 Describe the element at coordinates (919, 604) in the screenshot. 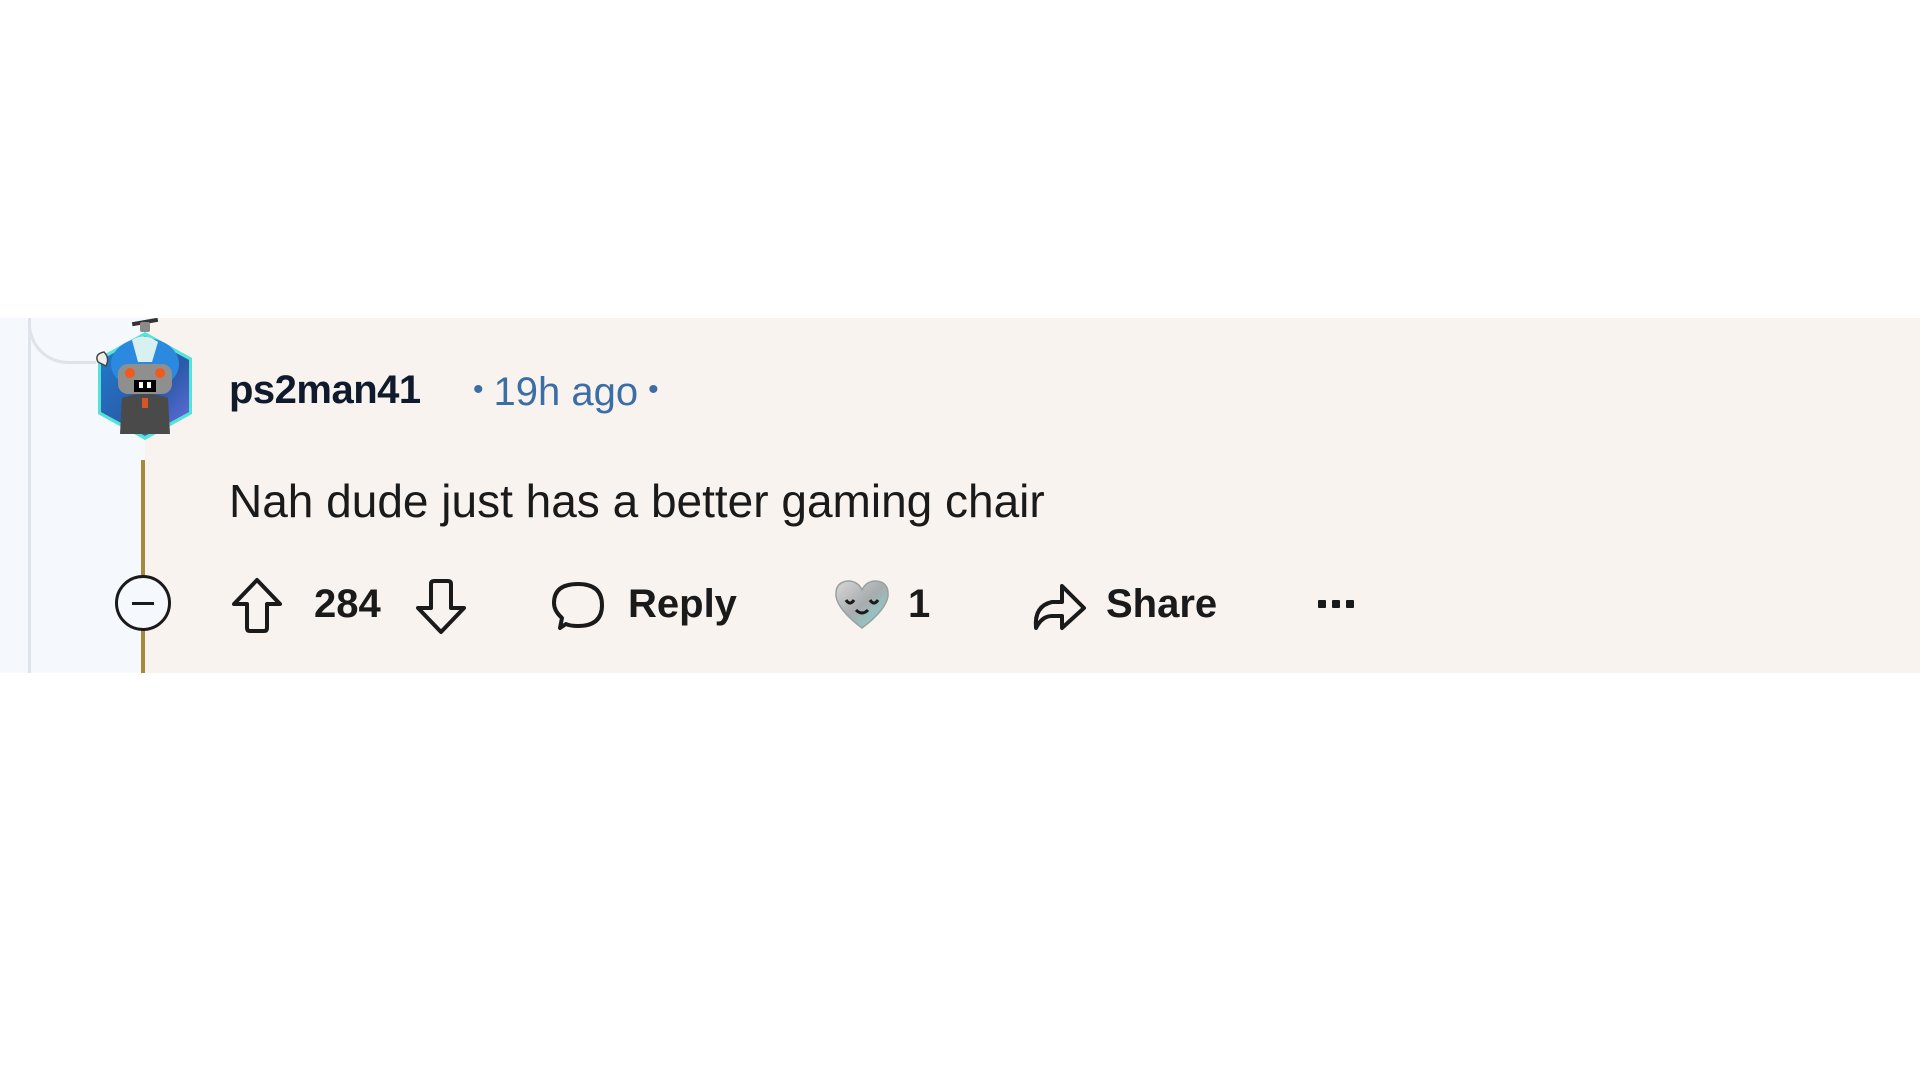

I see `award-count: 1` at that location.